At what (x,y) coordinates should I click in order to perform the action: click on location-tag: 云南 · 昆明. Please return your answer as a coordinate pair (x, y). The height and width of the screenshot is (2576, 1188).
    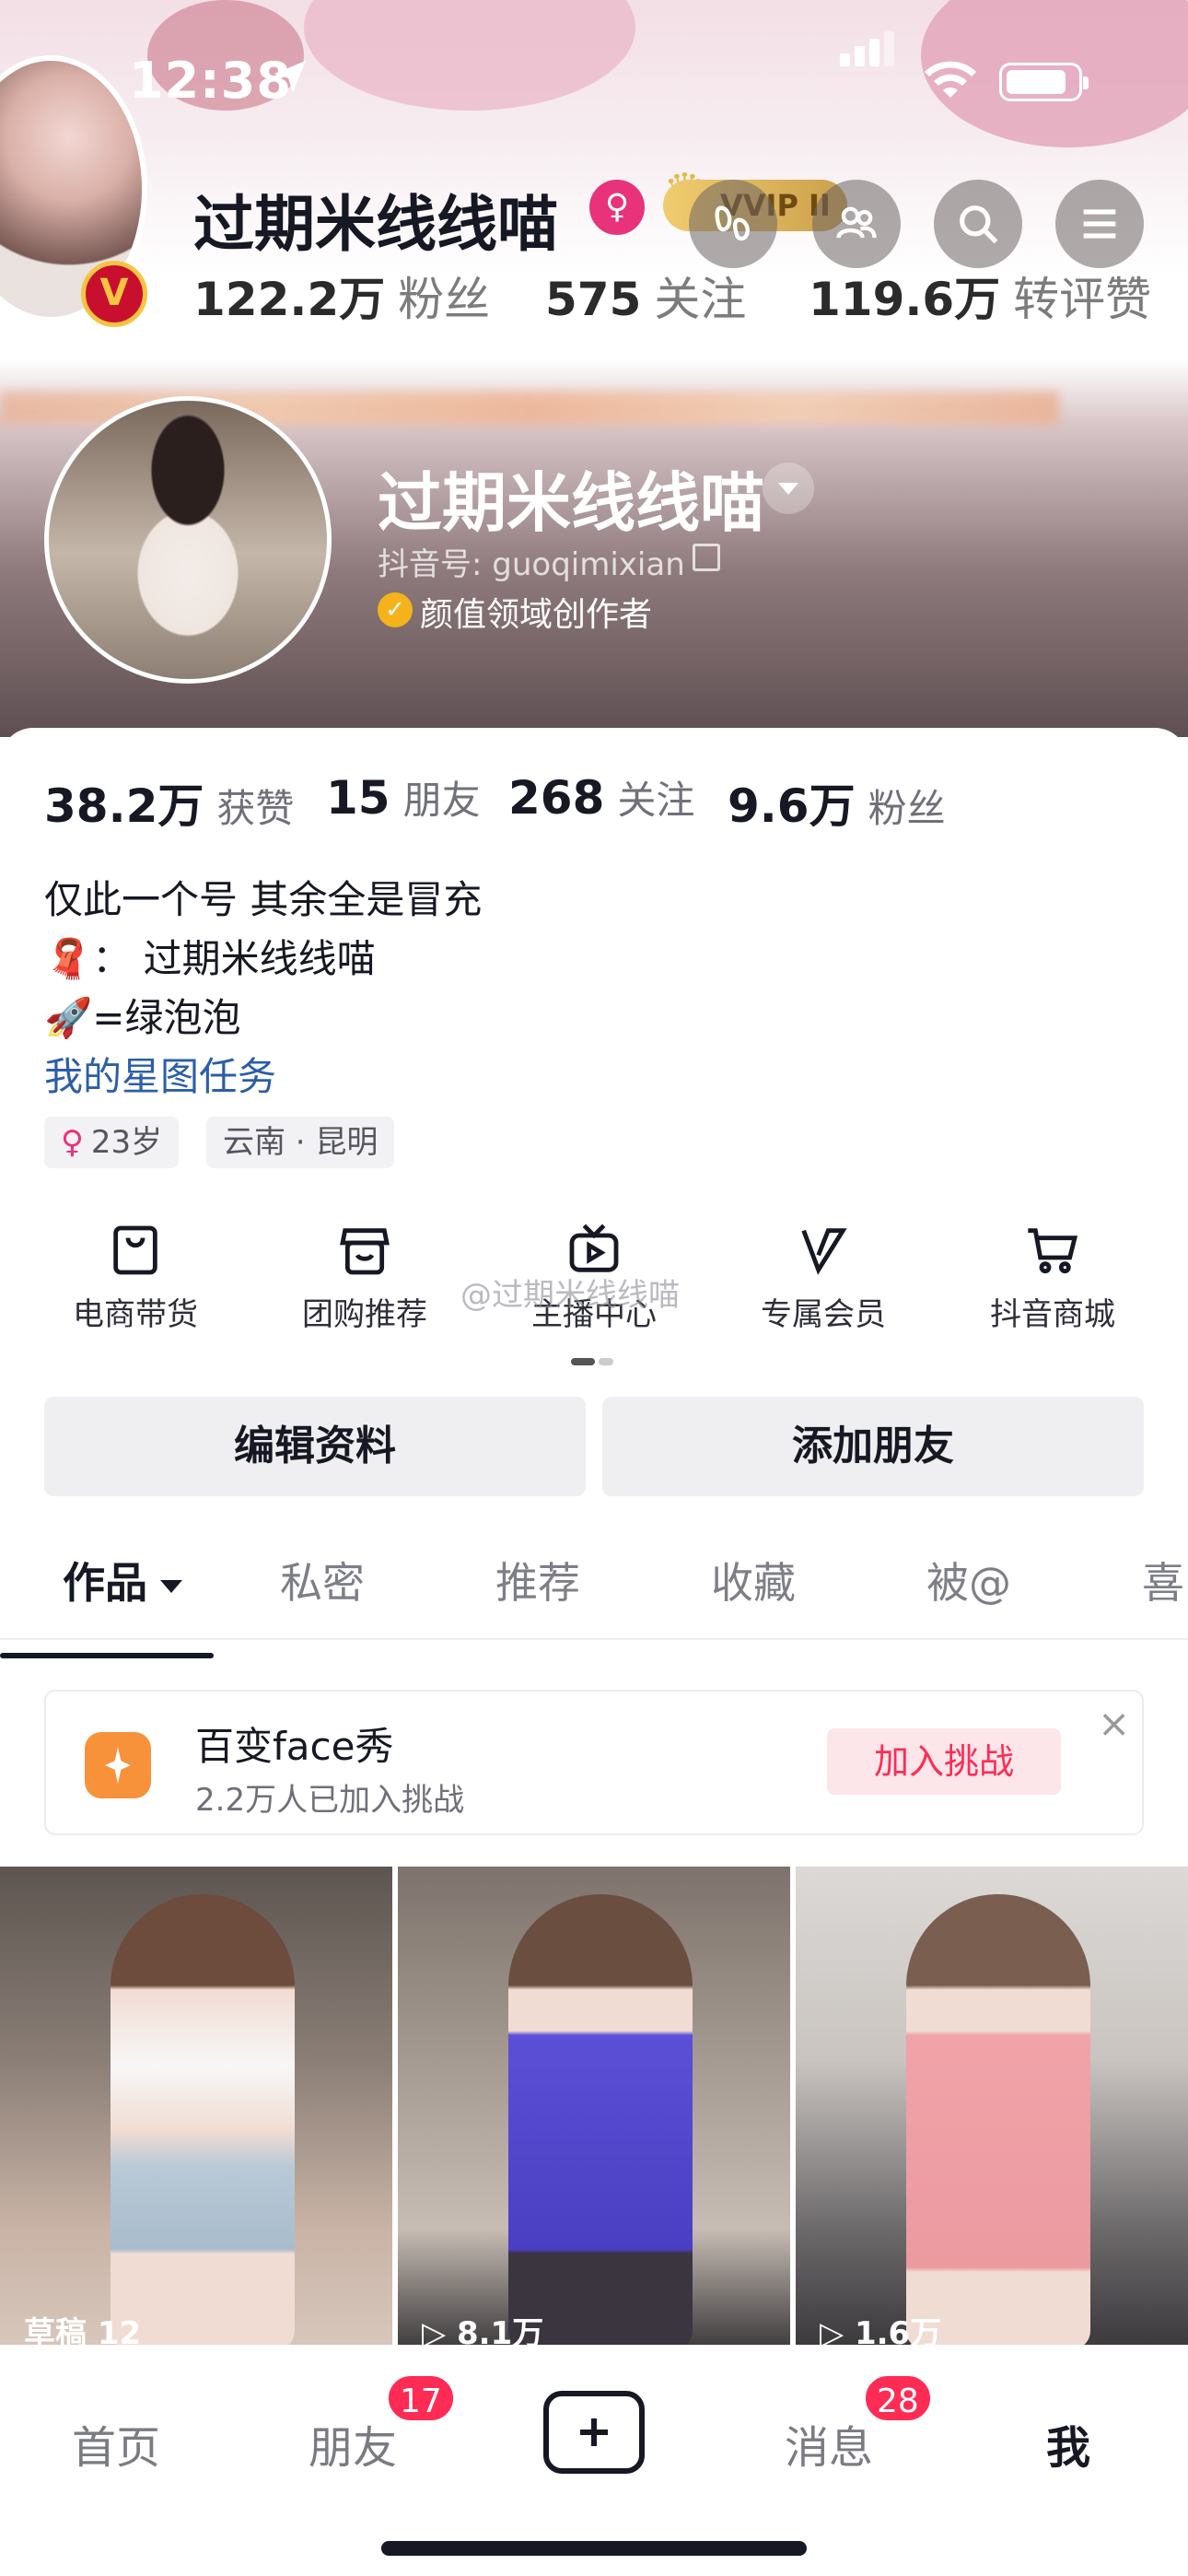
    Looking at the image, I should click on (300, 1142).